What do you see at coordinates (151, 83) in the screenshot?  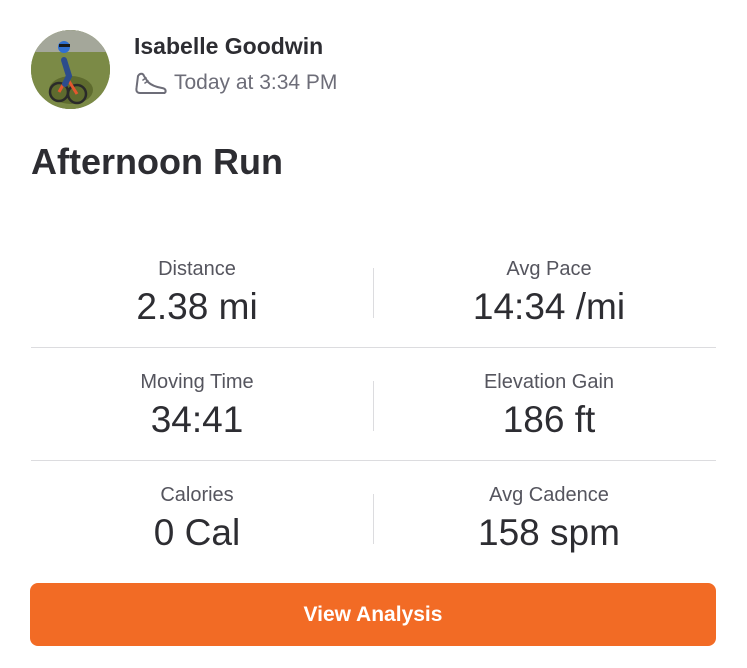 I see `running-shoe-icon` at bounding box center [151, 83].